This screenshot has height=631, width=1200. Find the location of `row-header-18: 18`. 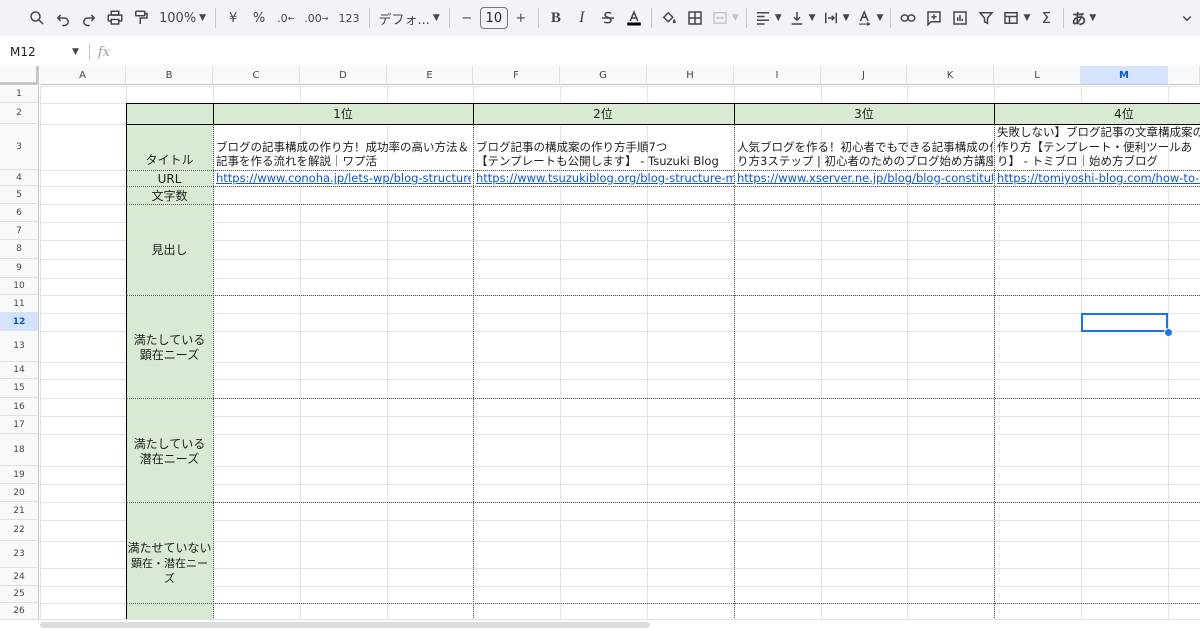

row-header-18: 18 is located at coordinates (19, 450).